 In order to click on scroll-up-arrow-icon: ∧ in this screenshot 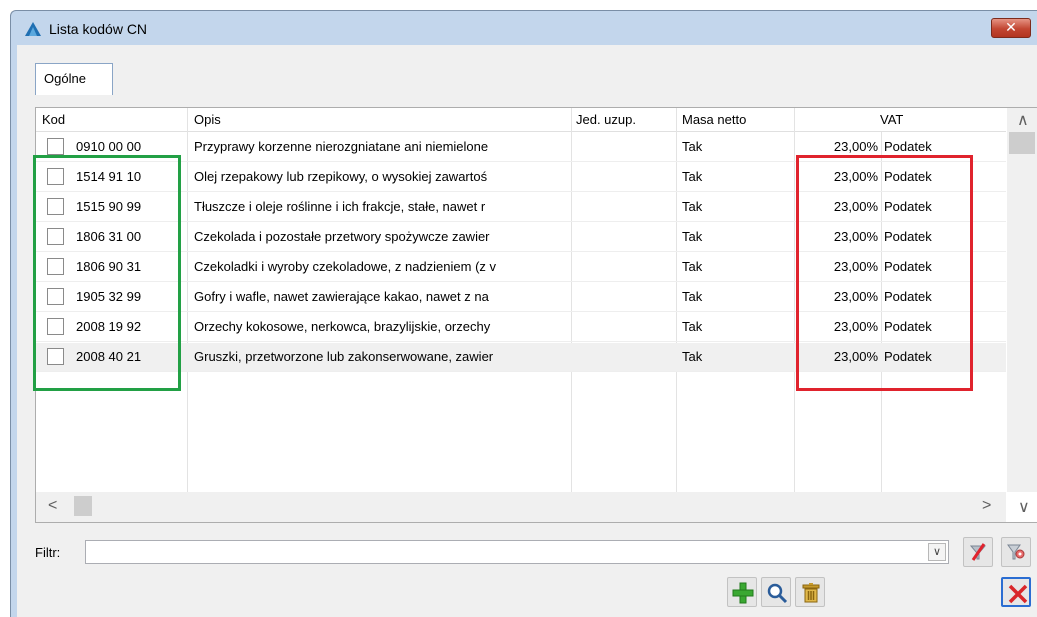, I will do `click(1023, 120)`.